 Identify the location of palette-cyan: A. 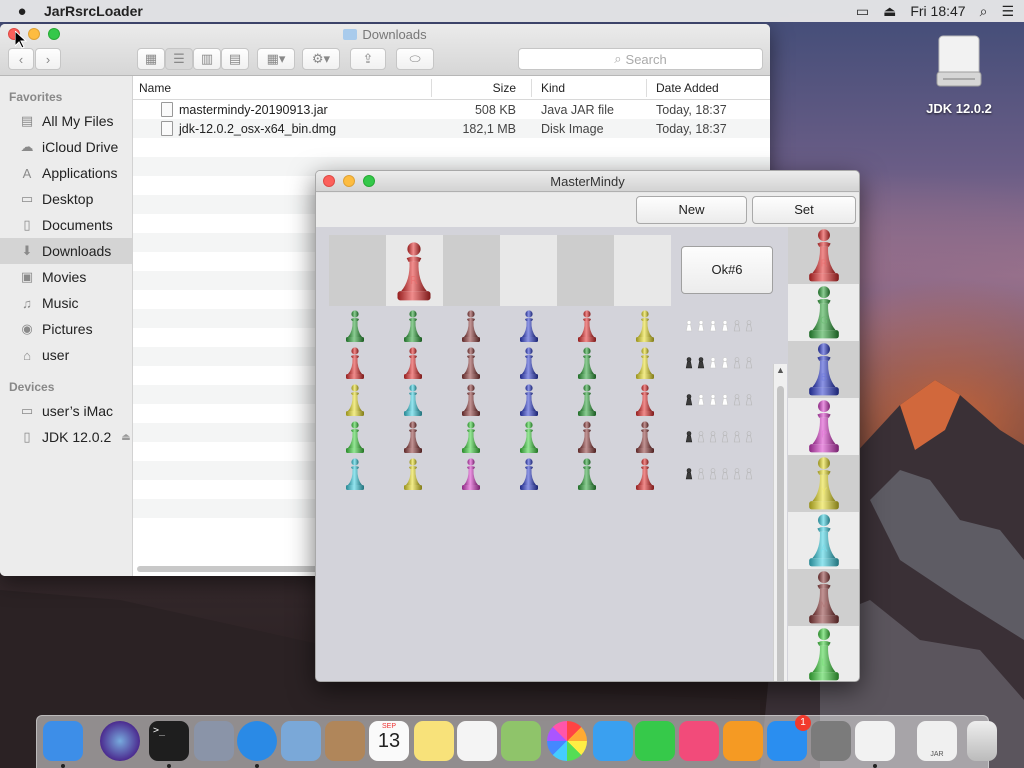
(823, 540).